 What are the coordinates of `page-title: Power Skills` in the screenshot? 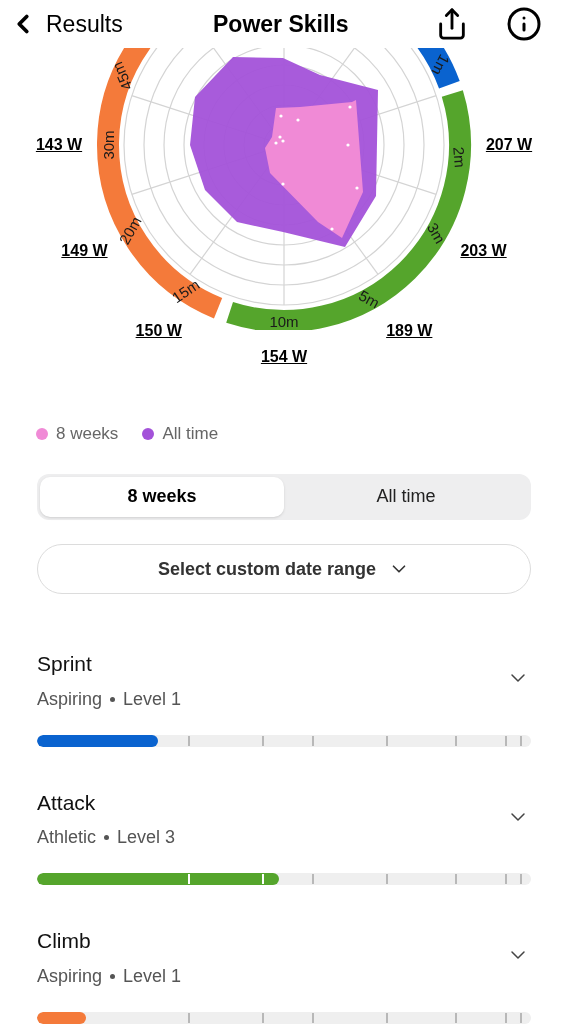 It's located at (281, 24).